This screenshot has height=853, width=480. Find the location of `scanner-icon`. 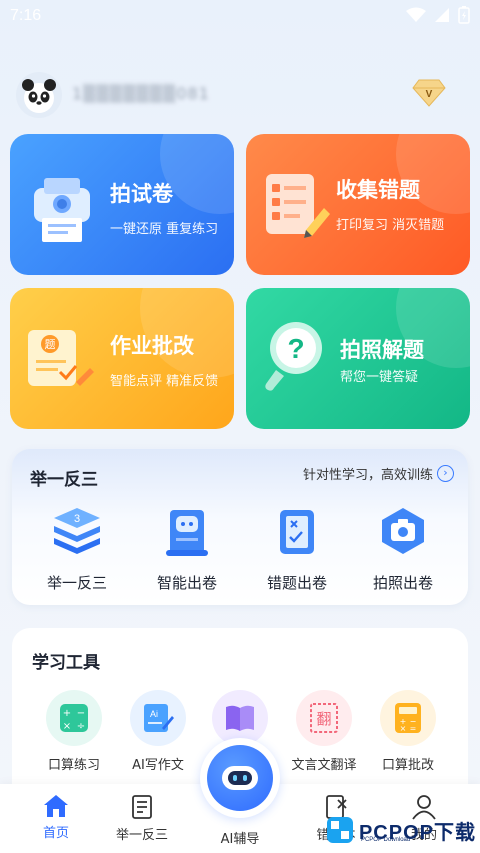

scanner-icon is located at coordinates (62, 210).